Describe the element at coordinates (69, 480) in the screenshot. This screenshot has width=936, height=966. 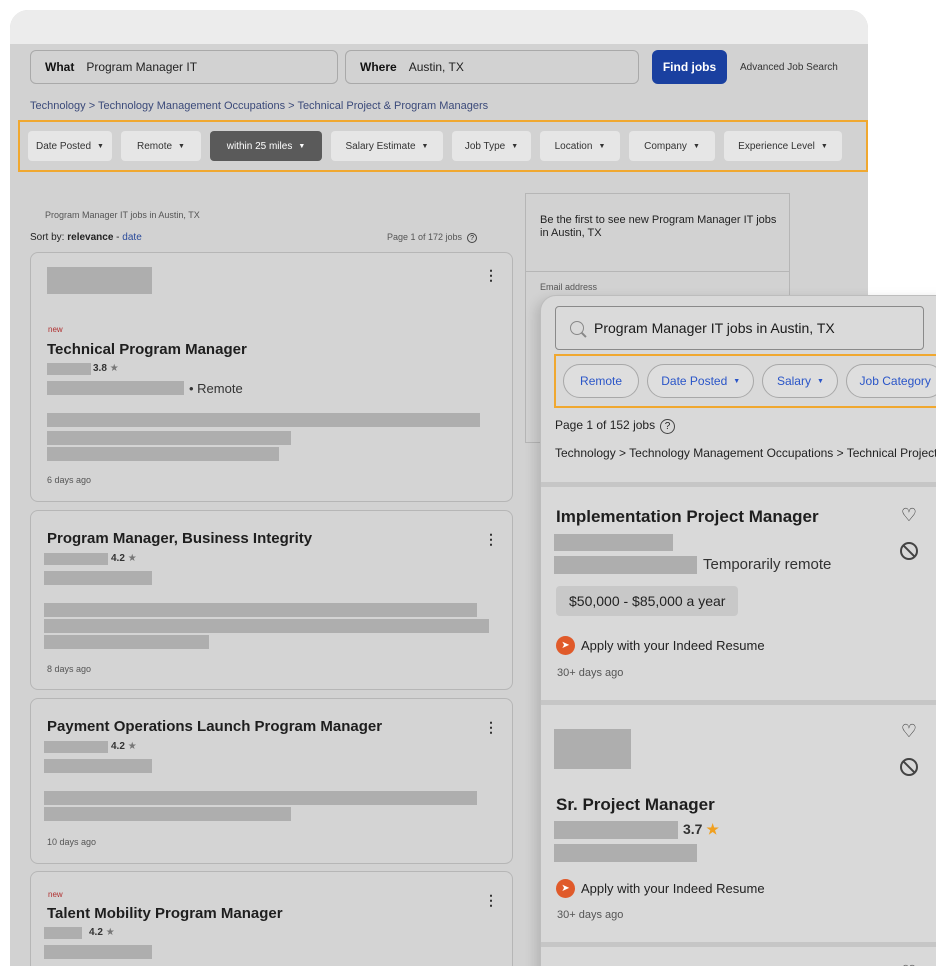
I see `posted-age: 6 days ago` at that location.